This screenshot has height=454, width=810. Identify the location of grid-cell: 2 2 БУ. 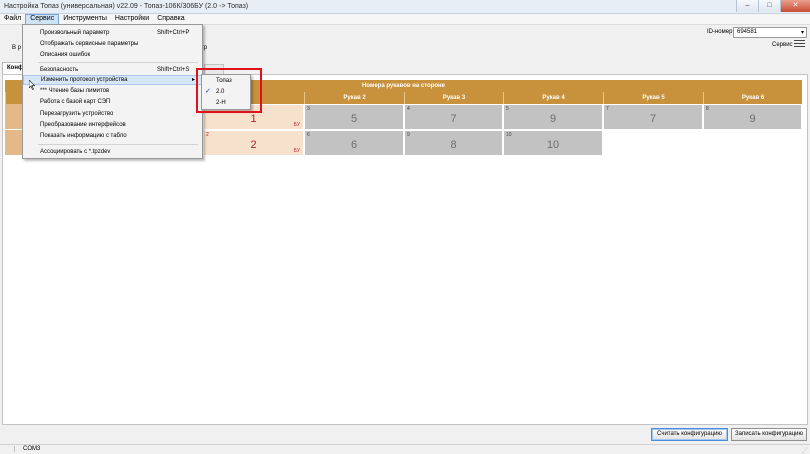
(253, 143).